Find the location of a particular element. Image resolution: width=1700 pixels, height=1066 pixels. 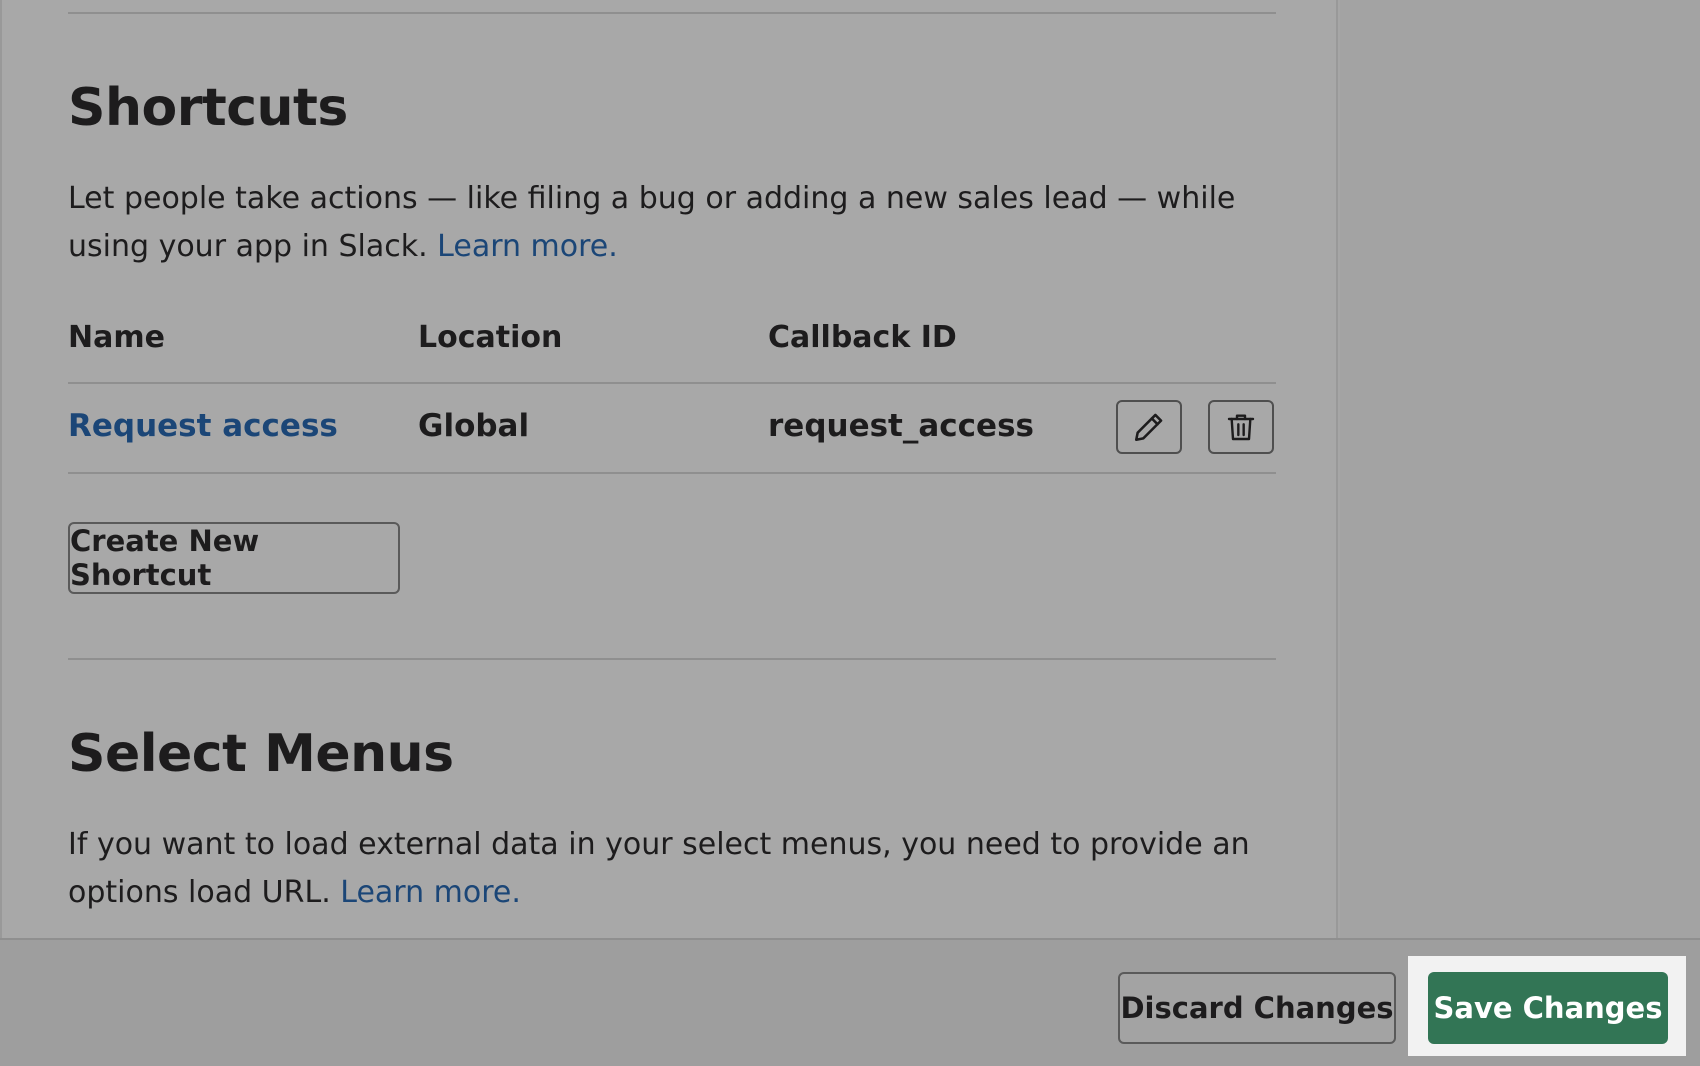

save-changes-button: Save Changes is located at coordinates (1548, 1008).